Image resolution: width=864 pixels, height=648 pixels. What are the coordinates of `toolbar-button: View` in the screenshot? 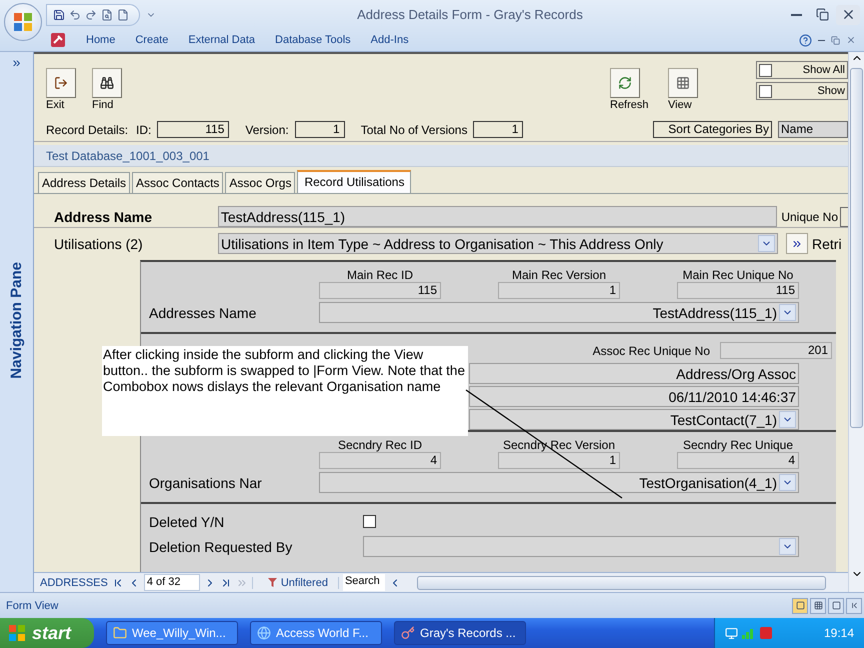 It's located at (697, 89).